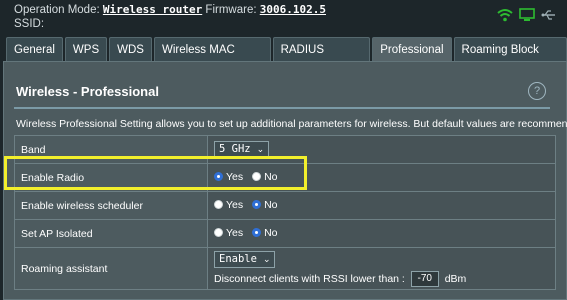  What do you see at coordinates (87, 91) in the screenshot?
I see `page-title: Wireless - Professional` at bounding box center [87, 91].